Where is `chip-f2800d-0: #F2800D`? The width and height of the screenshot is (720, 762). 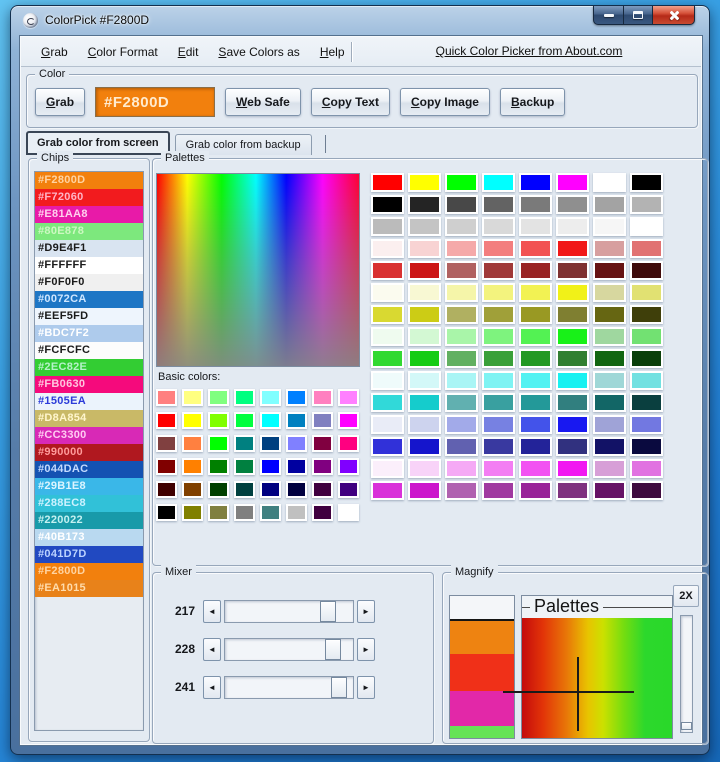 chip-f2800d-0: #F2800D is located at coordinates (89, 180).